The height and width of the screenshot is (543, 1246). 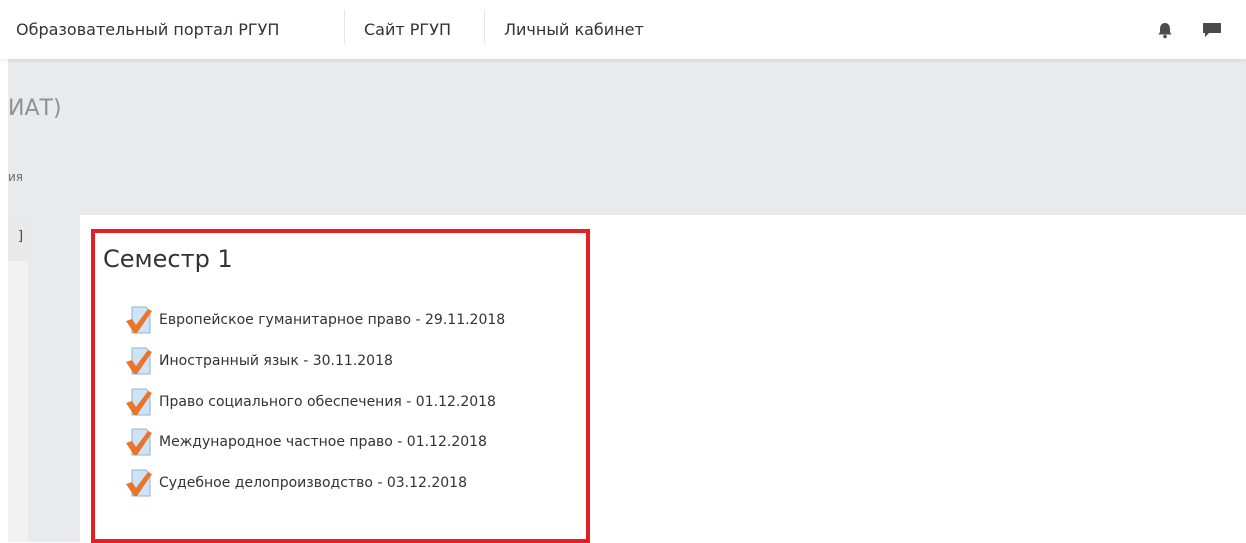 What do you see at coordinates (407, 29) in the screenshot?
I see `nav-link-site: Сайт РГУП` at bounding box center [407, 29].